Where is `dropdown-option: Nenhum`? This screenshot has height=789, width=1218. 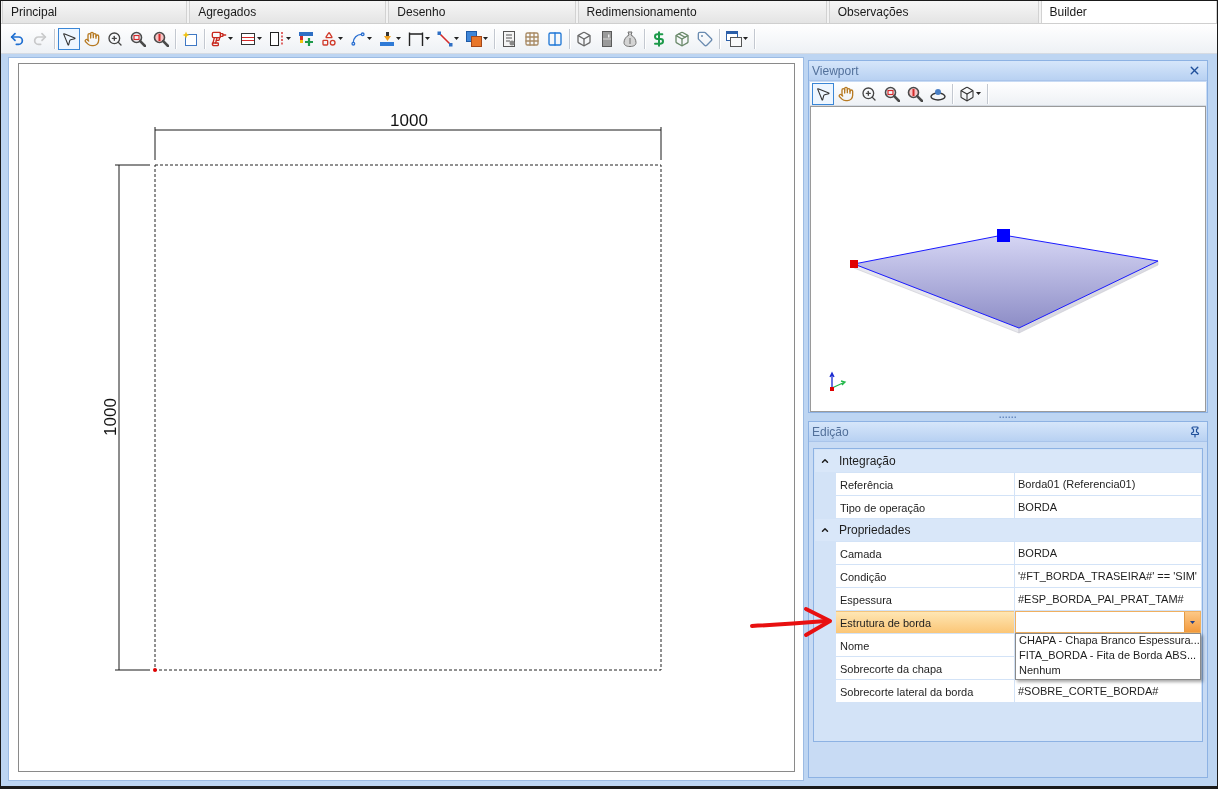
dropdown-option: Nenhum is located at coordinates (1108, 671).